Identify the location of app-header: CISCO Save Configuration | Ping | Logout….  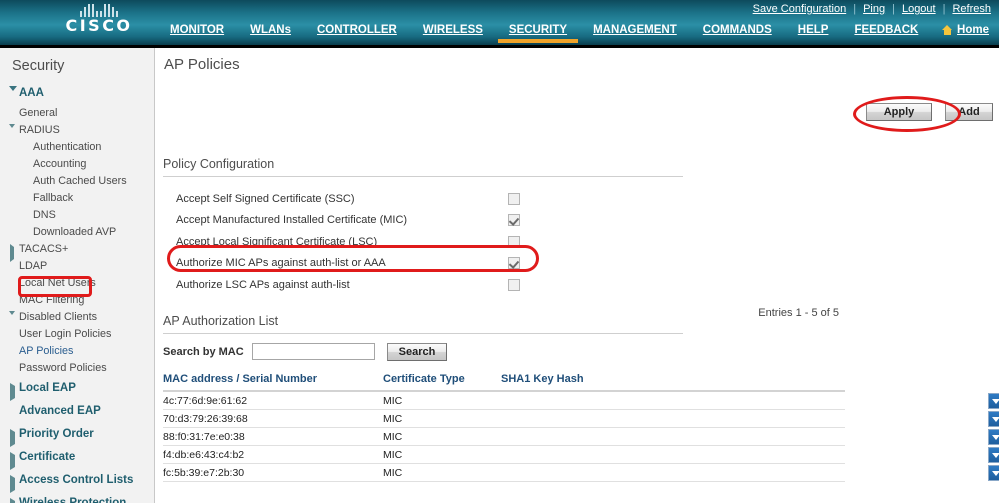
(499, 22).